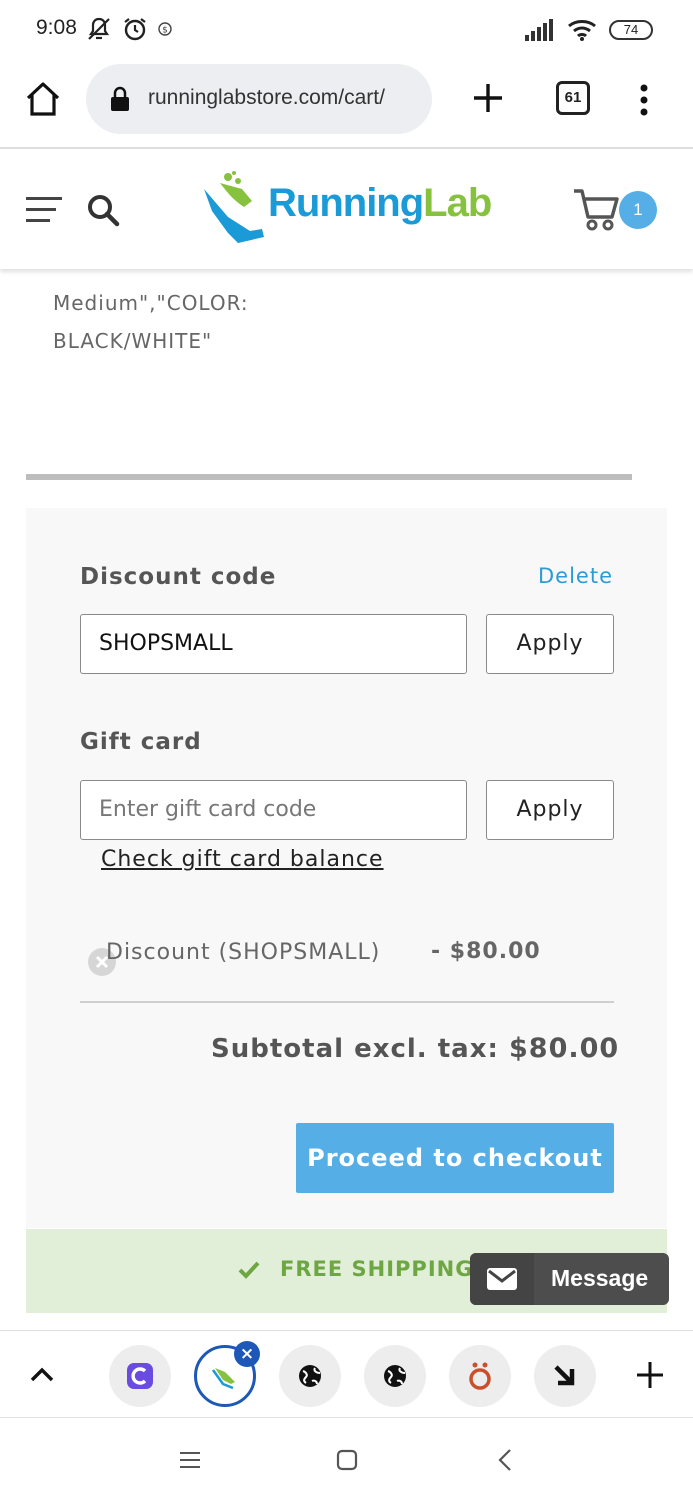 This screenshot has width=693, height=1500. I want to click on message-chat-button: Message, so click(569, 1279).